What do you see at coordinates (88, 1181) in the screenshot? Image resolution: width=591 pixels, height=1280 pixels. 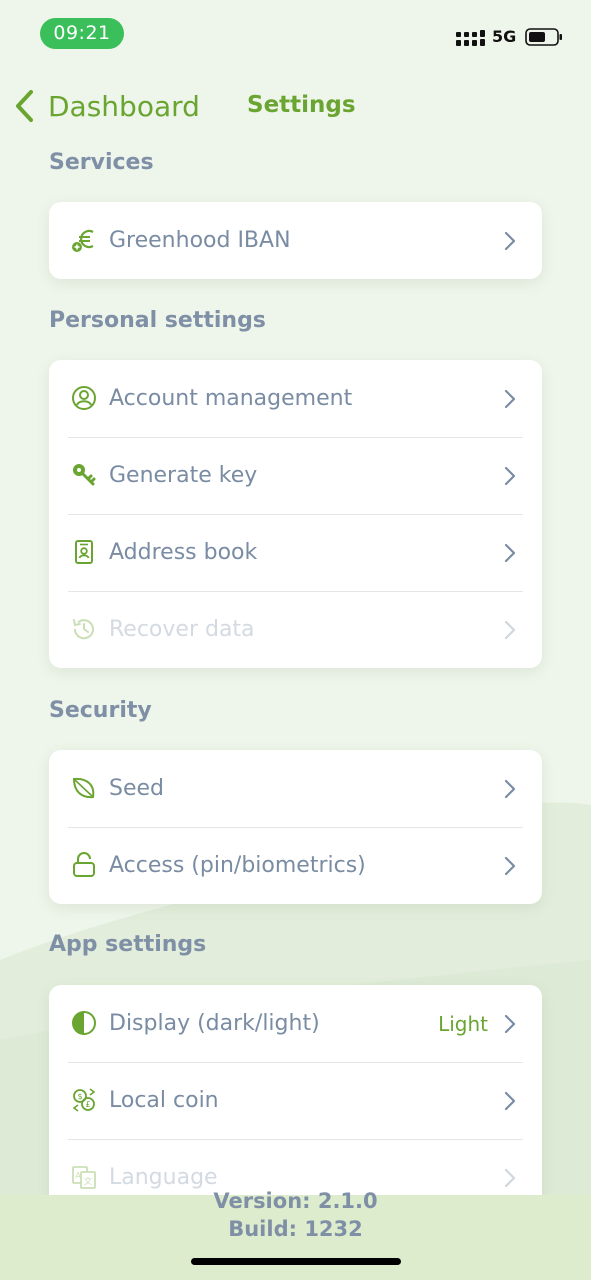 I see `svg-text: 文` at bounding box center [88, 1181].